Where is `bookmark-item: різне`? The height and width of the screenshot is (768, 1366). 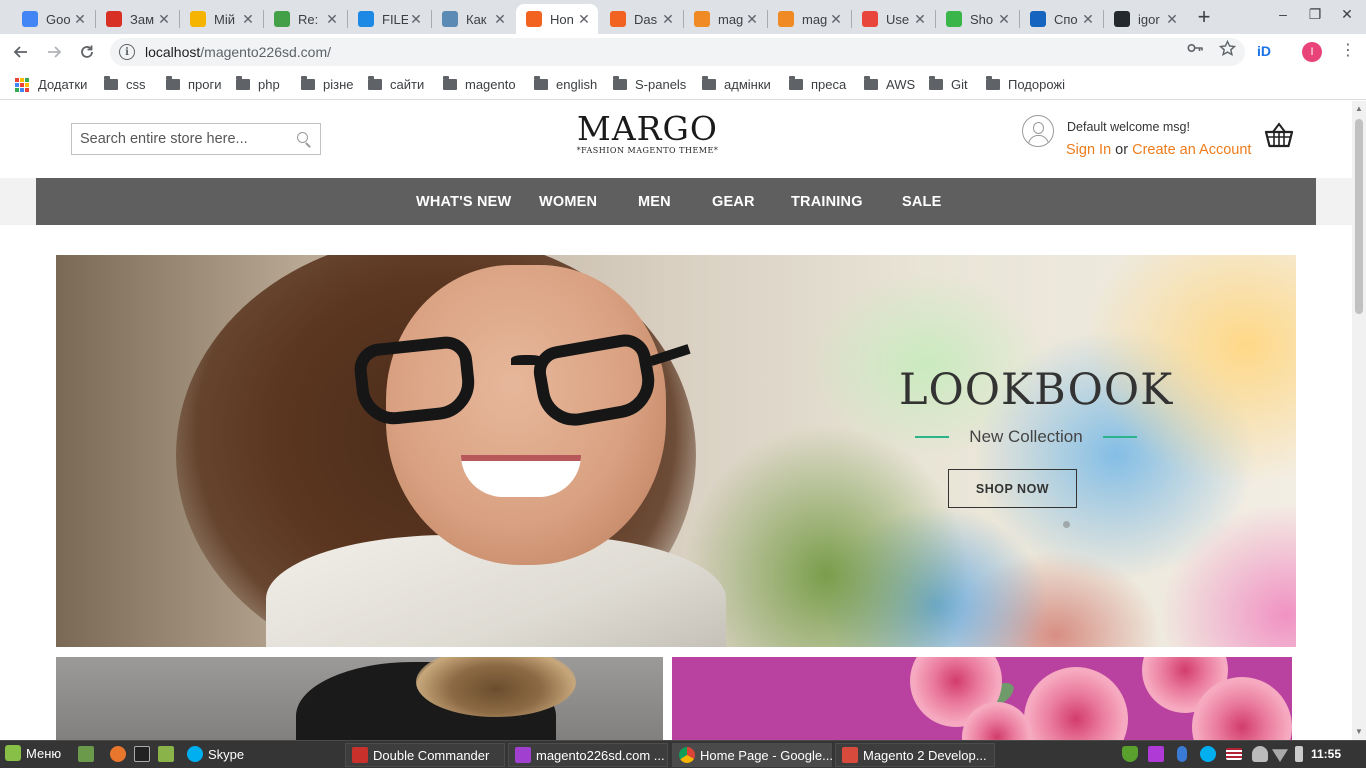 bookmark-item: різне is located at coordinates (327, 84).